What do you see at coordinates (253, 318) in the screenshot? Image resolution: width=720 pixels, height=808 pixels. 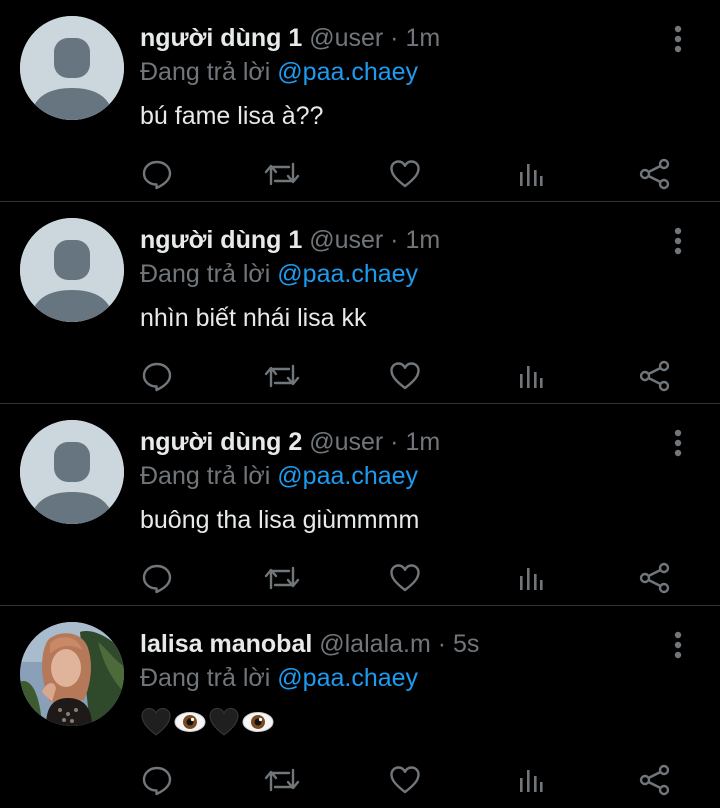 I see `tweet-text: nhìn biết nhái lisa kk` at bounding box center [253, 318].